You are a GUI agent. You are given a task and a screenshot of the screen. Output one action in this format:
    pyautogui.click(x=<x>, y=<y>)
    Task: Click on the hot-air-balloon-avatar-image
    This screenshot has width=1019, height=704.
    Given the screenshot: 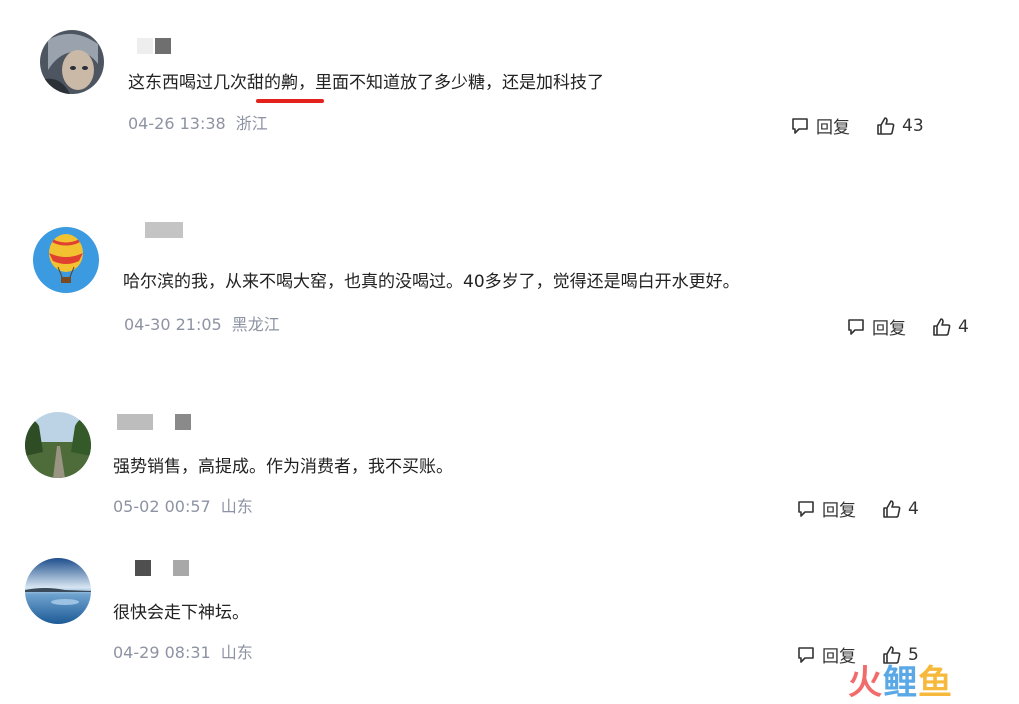 What is the action you would take?
    pyautogui.click(x=66, y=260)
    